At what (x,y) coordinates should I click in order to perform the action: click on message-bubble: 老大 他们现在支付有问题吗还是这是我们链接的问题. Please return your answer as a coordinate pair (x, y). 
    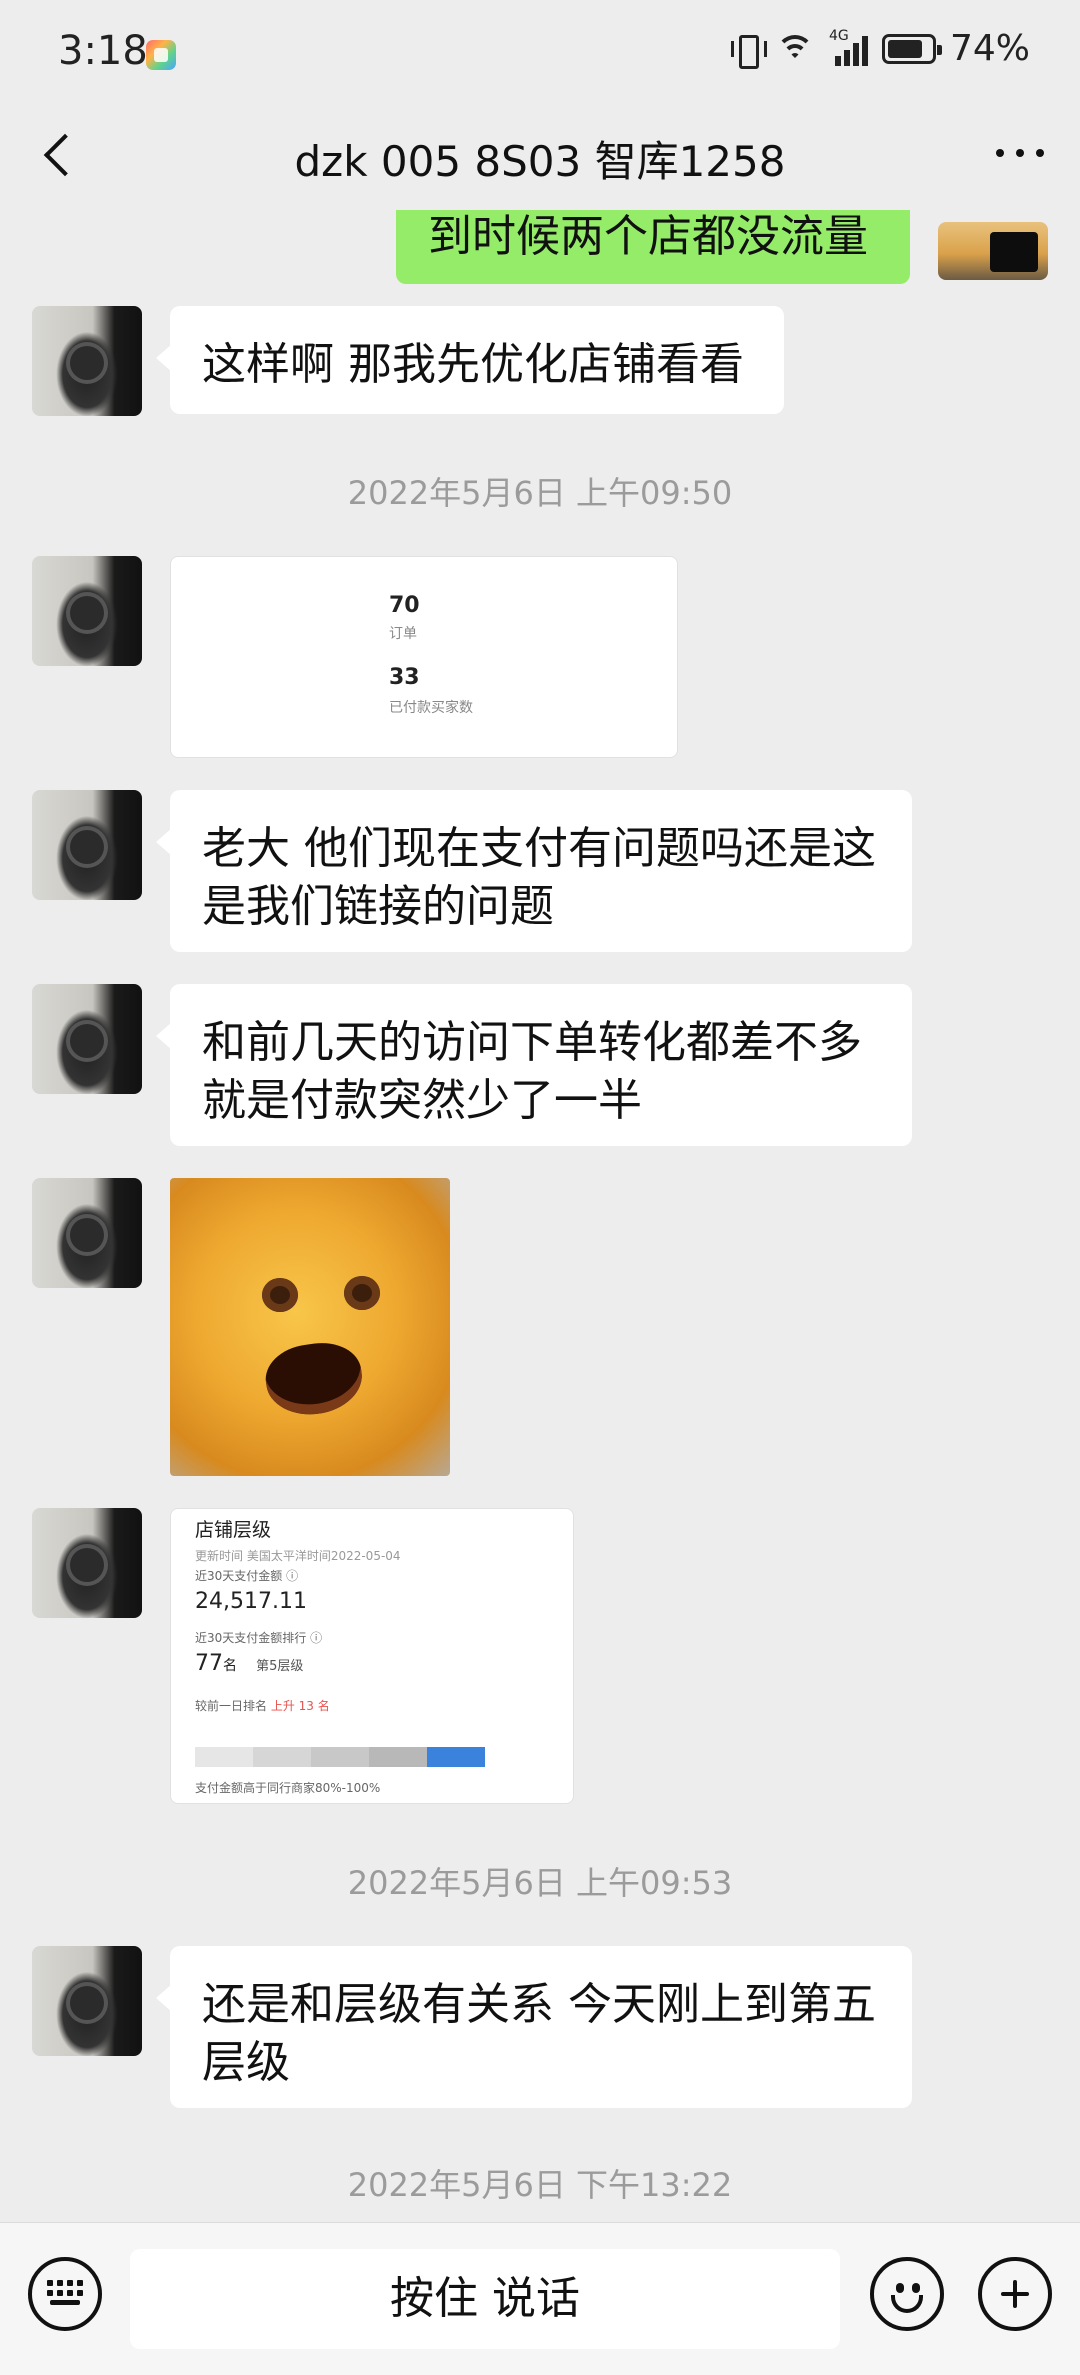
    Looking at the image, I should click on (534, 871).